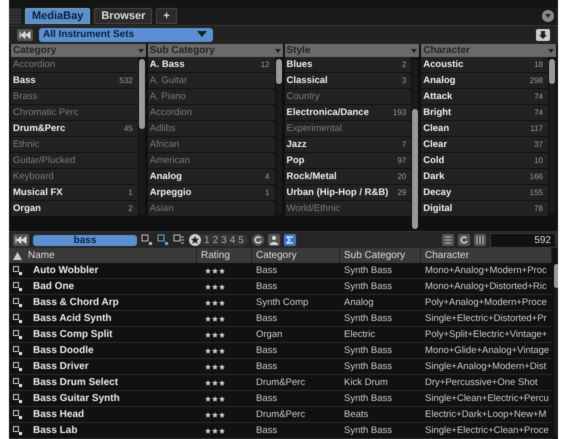 The image size is (561, 439). What do you see at coordinates (74, 209) in the screenshot?
I see `filter-item: Organ 2` at bounding box center [74, 209].